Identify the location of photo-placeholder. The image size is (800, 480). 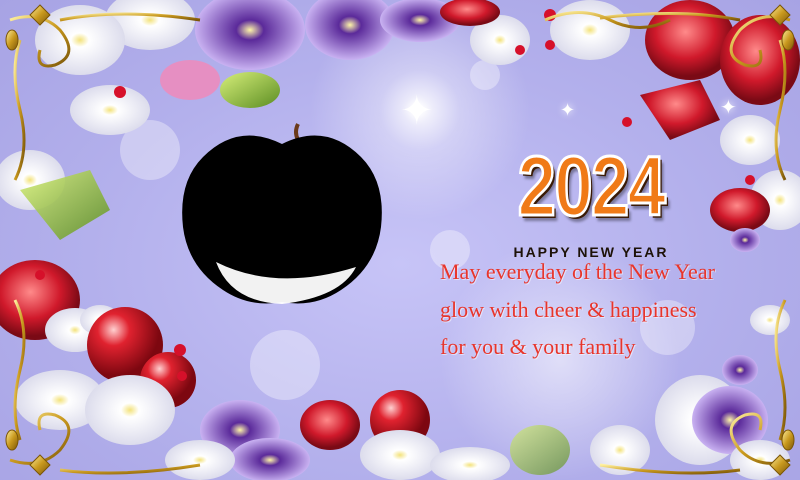
(282, 217).